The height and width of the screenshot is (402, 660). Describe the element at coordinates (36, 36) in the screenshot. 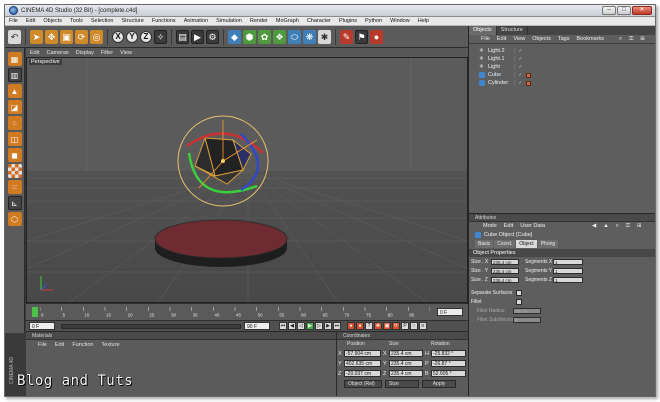

I see `live-selection-icon: ➤` at that location.